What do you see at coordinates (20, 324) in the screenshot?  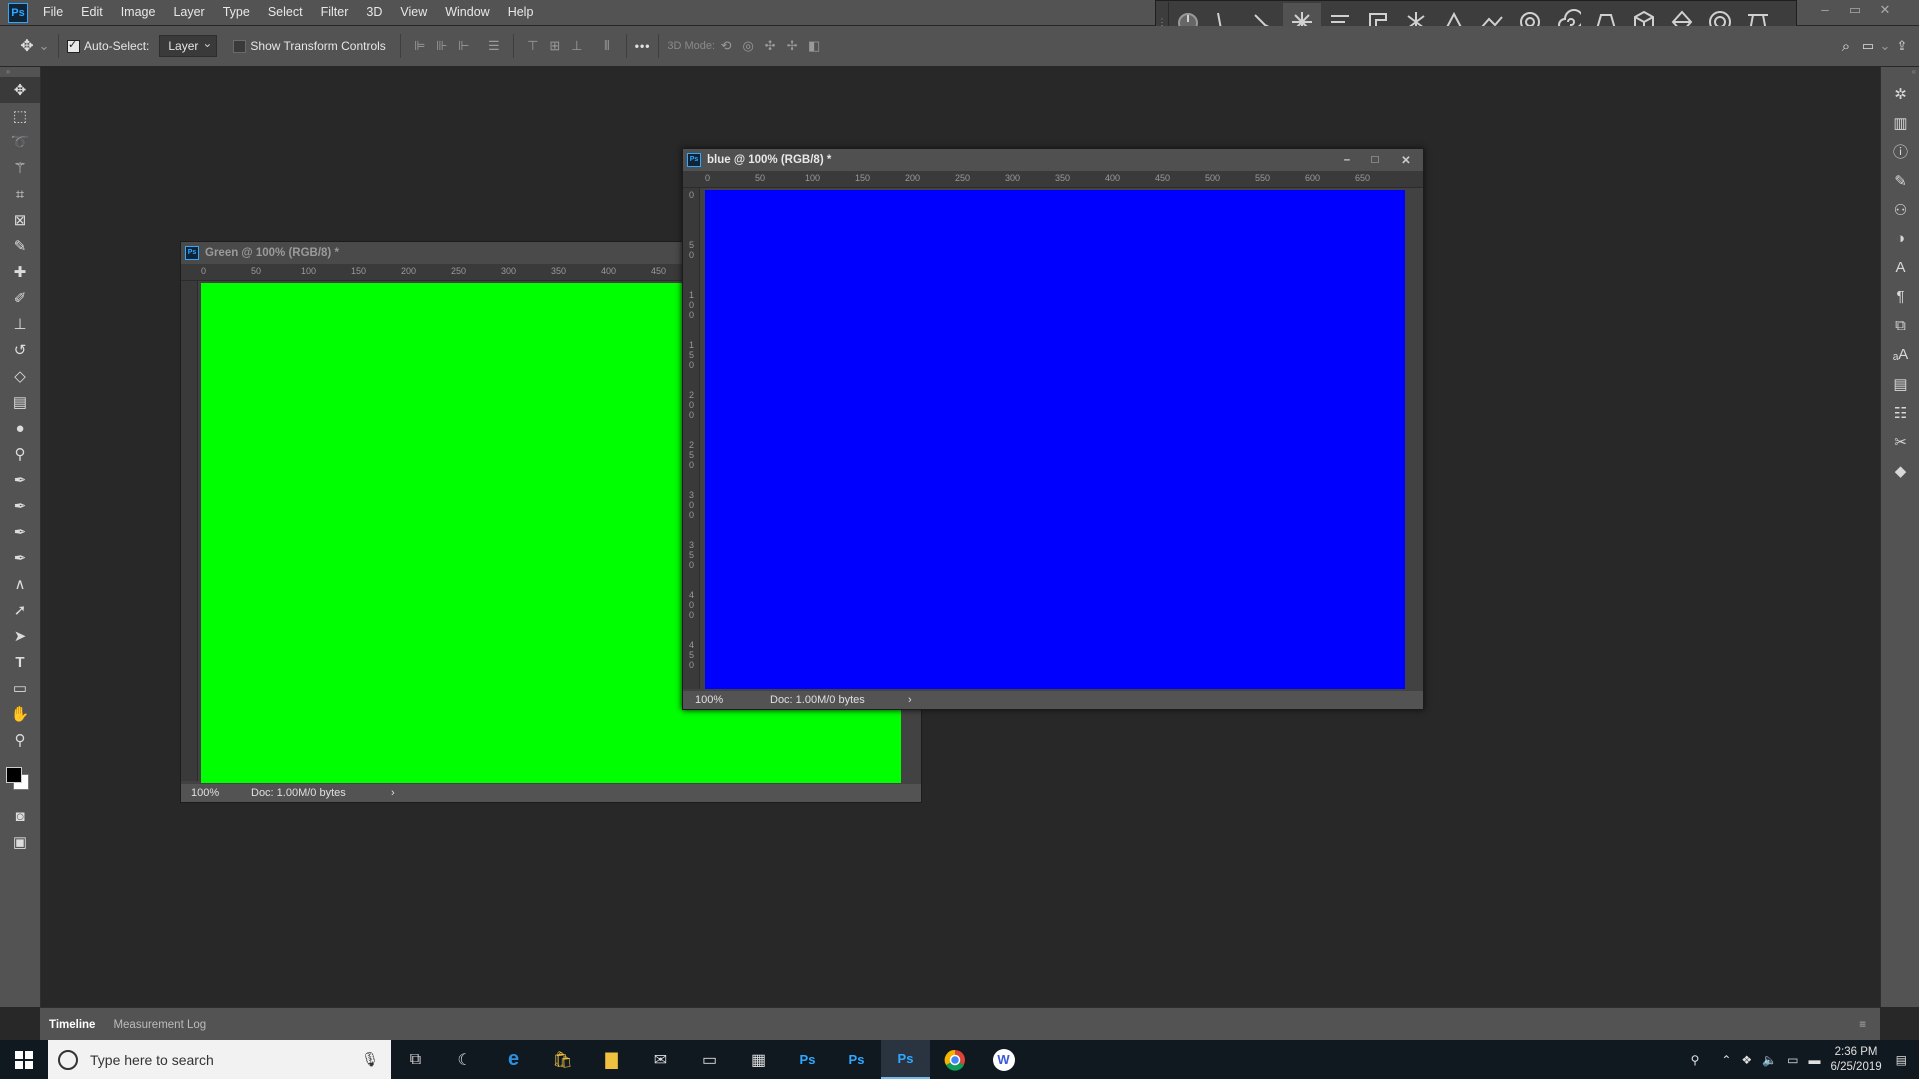 I see `clone-stamp-icon: ⊥` at bounding box center [20, 324].